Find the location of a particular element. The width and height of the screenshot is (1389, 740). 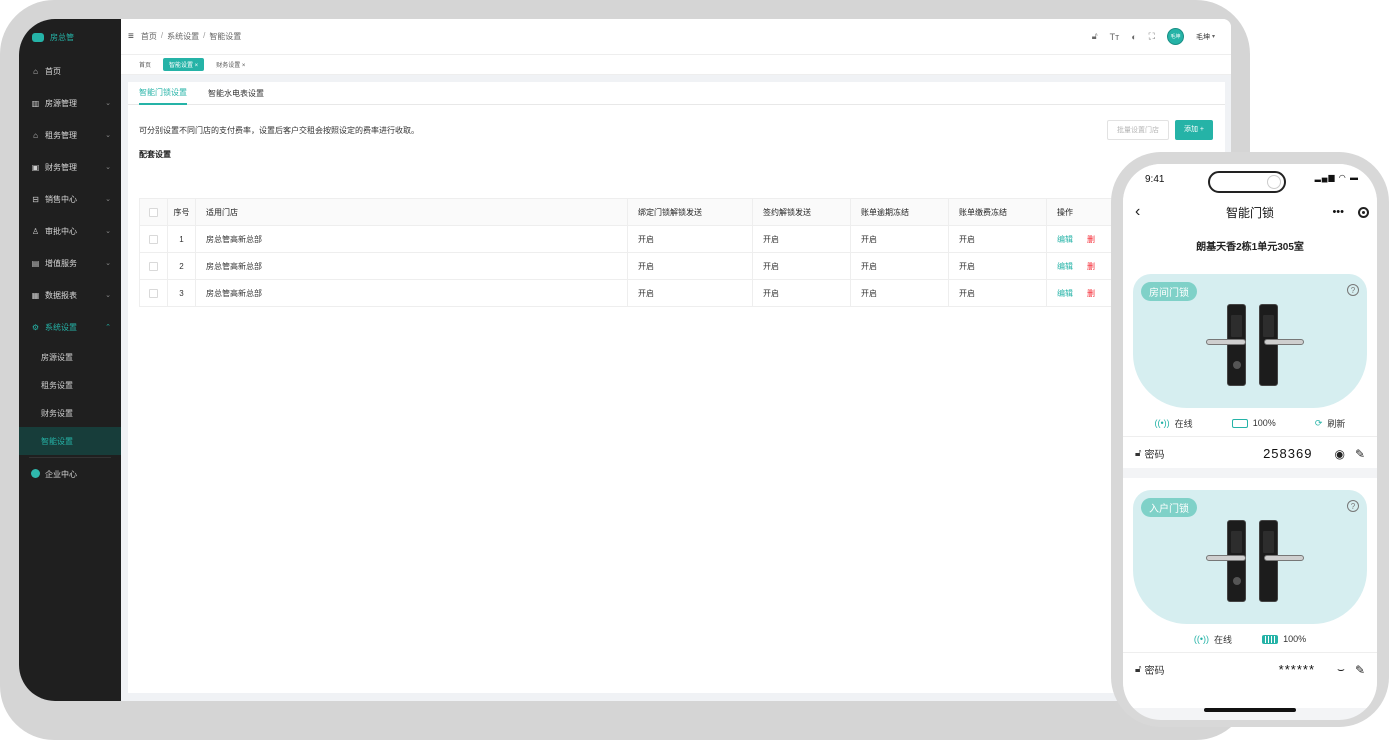

cell-index: 2 is located at coordinates (181, 266).